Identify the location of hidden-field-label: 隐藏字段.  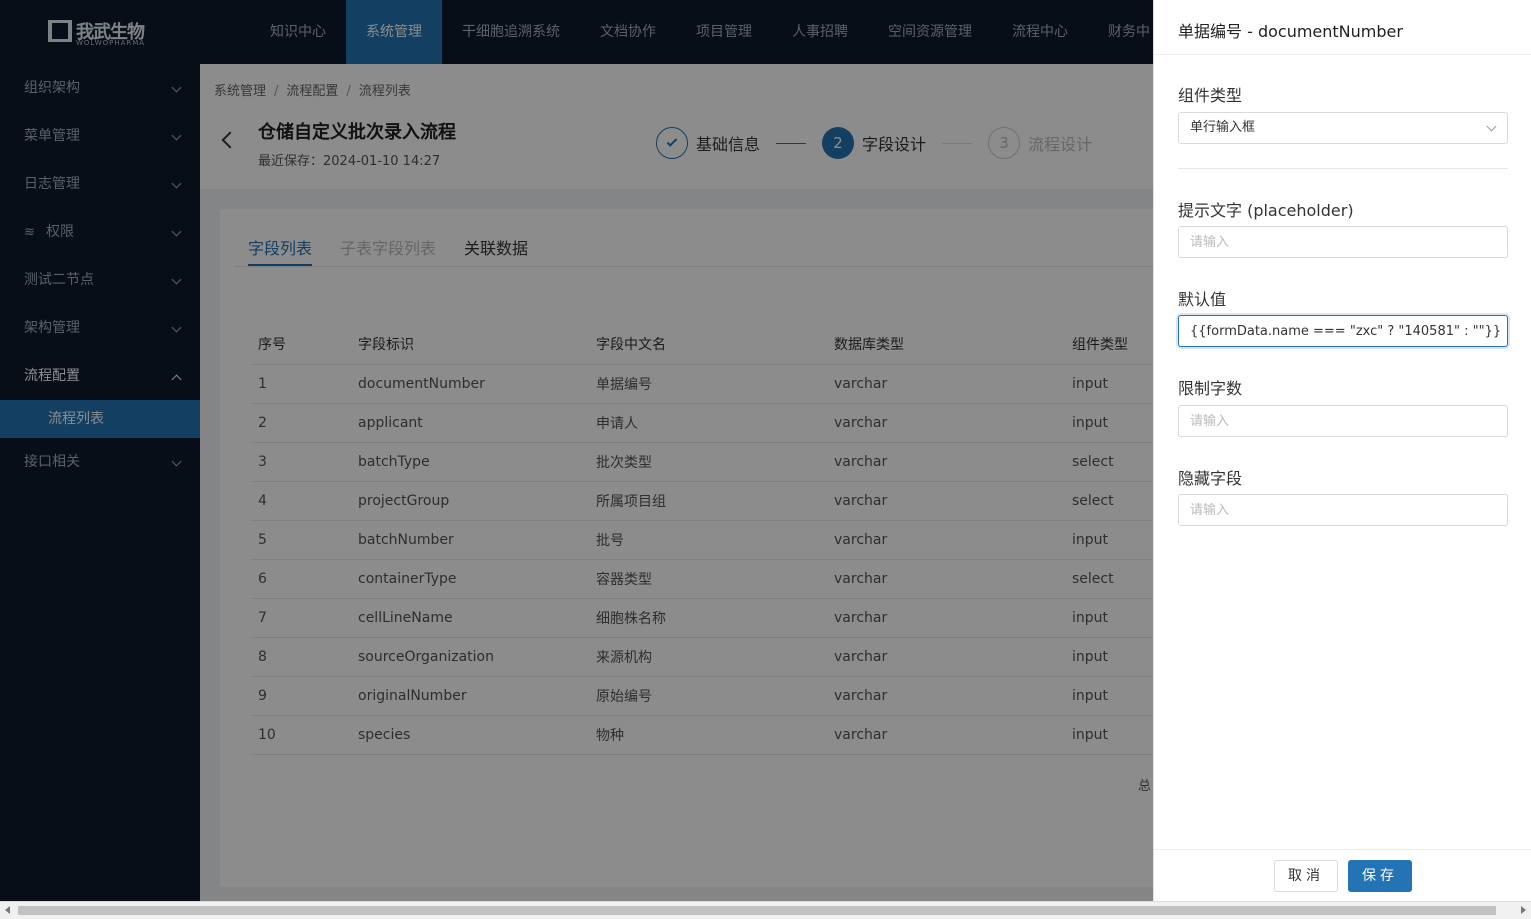
(1210, 478).